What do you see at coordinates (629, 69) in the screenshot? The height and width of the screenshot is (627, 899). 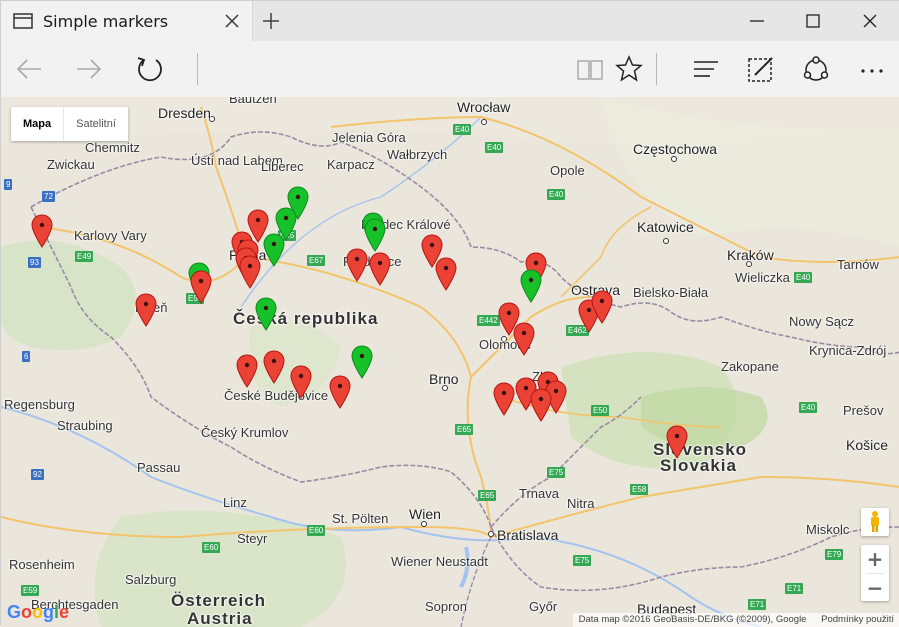 I see `star-icon` at bounding box center [629, 69].